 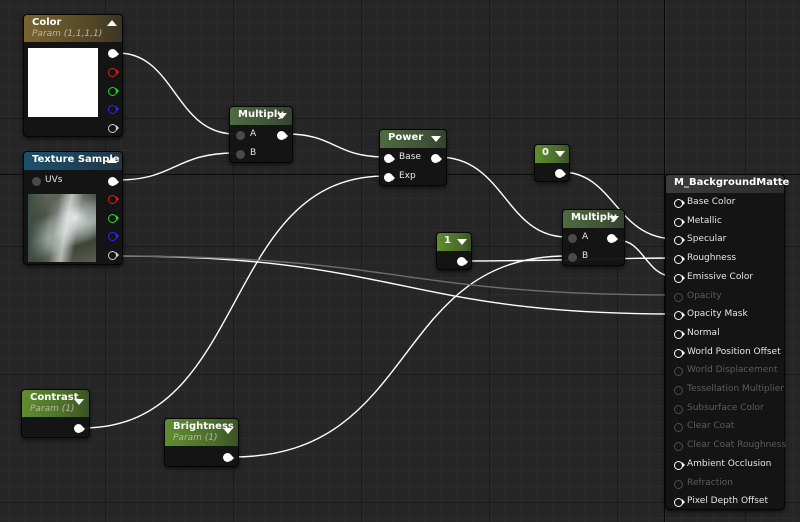 I want to click on node-subtitle: Param (1), so click(x=195, y=438).